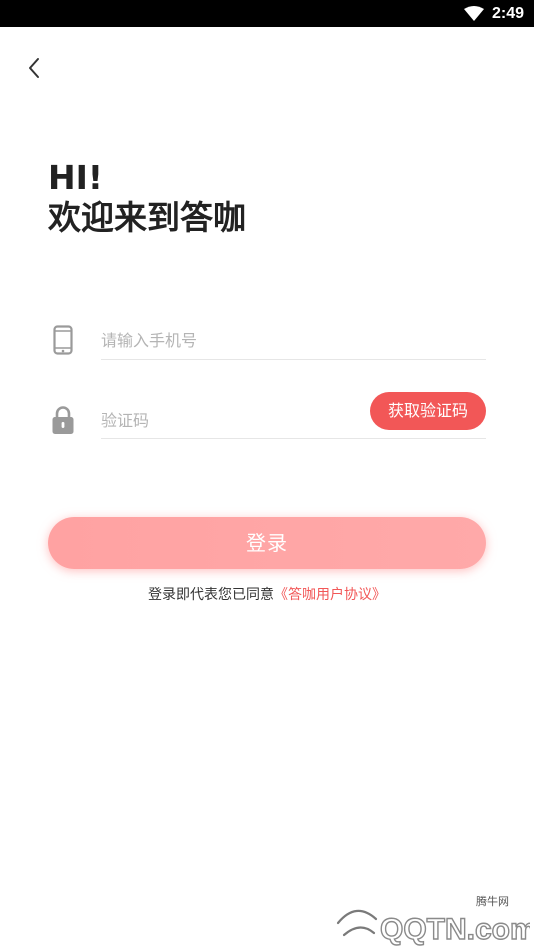  What do you see at coordinates (455, 929) in the screenshot?
I see `watermark-logo-text: QQTN.com` at bounding box center [455, 929].